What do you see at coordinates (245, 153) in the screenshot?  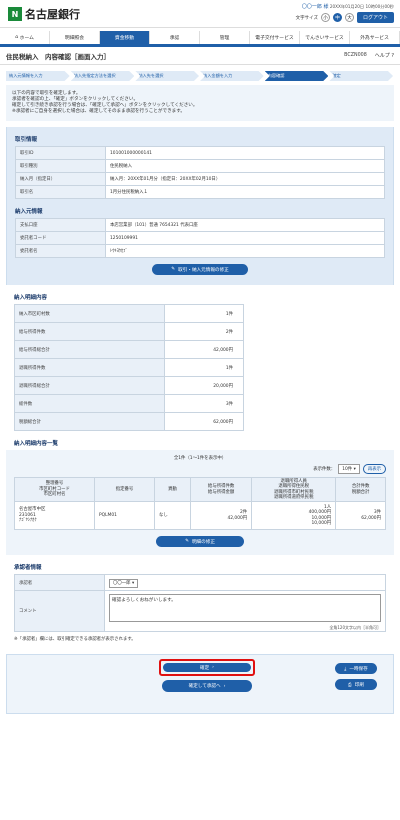 I see `row-value: 101001000000141` at bounding box center [245, 153].